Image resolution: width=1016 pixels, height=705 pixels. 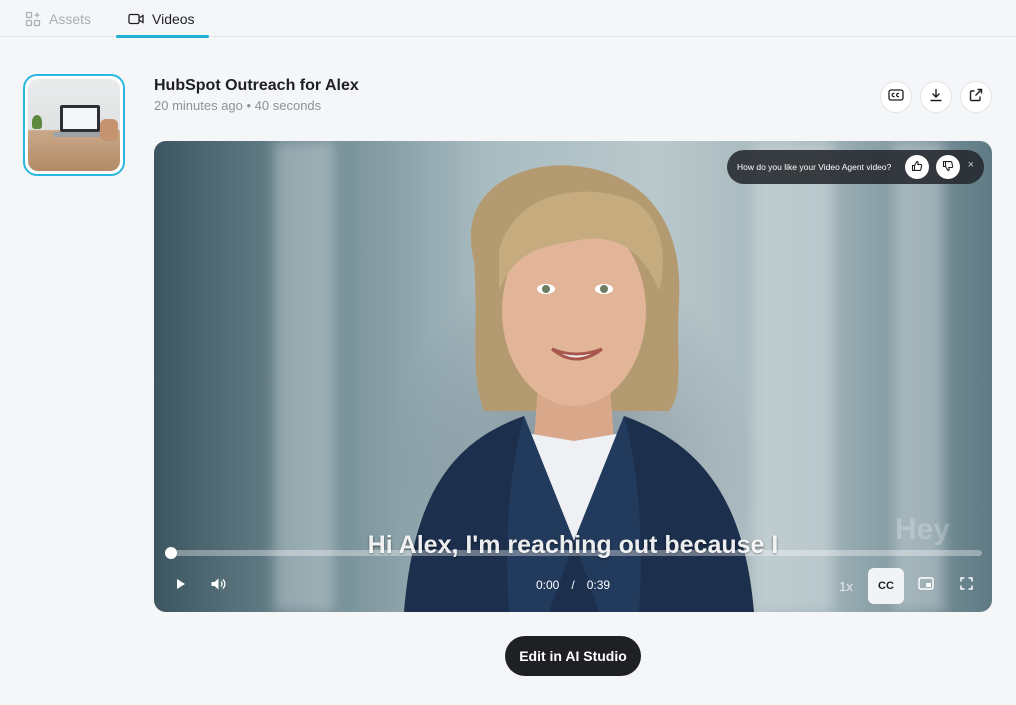 What do you see at coordinates (598, 585) in the screenshot?
I see `duration: 0:39` at bounding box center [598, 585].